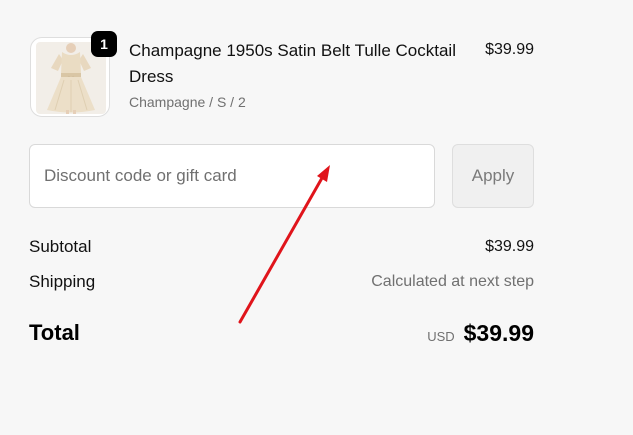  I want to click on subtotal-label: Subtotal, so click(60, 246).